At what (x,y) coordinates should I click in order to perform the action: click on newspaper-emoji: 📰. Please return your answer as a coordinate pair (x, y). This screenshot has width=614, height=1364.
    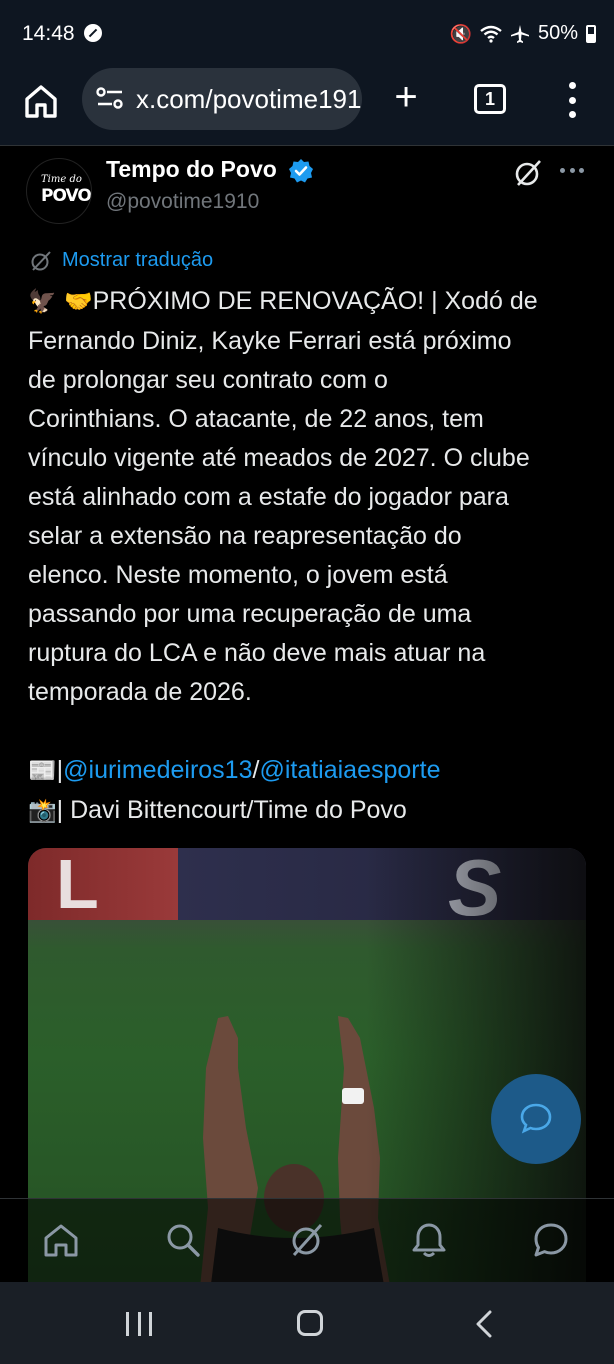
    Looking at the image, I should click on (42, 771).